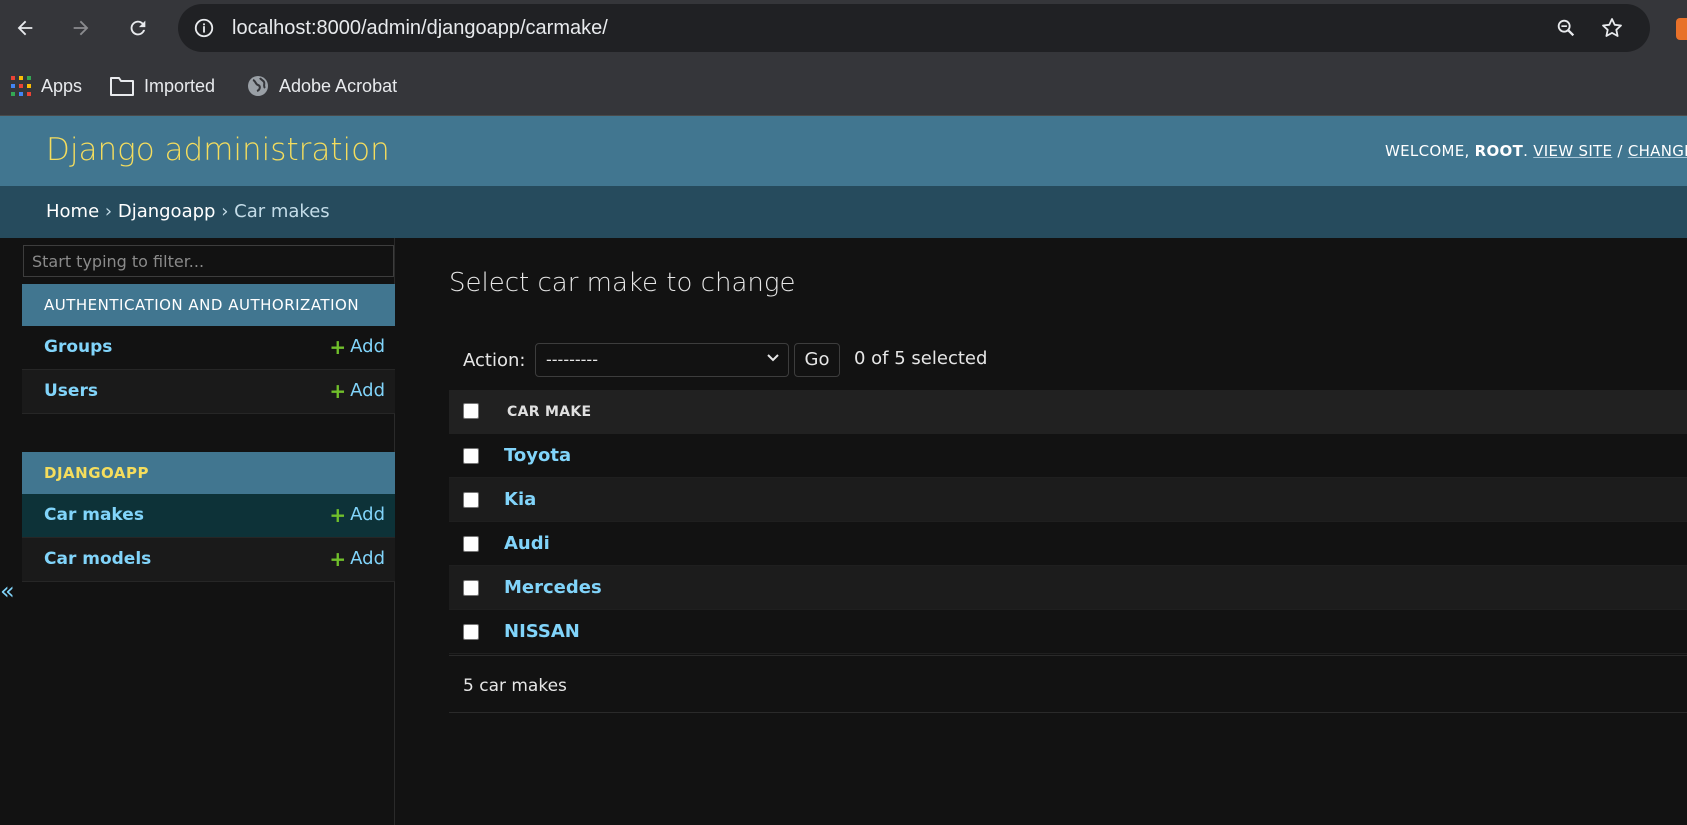 The width and height of the screenshot is (1687, 825). Describe the element at coordinates (97, 559) in the screenshot. I see `sidebar-item-label: Car models` at that location.